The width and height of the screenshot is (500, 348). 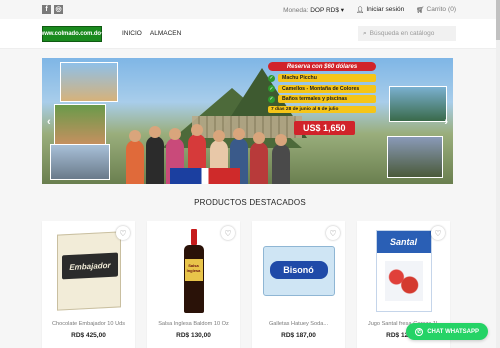 I want to click on promo-item: ✓ Baños termales y piscinas, so click(x=322, y=99).